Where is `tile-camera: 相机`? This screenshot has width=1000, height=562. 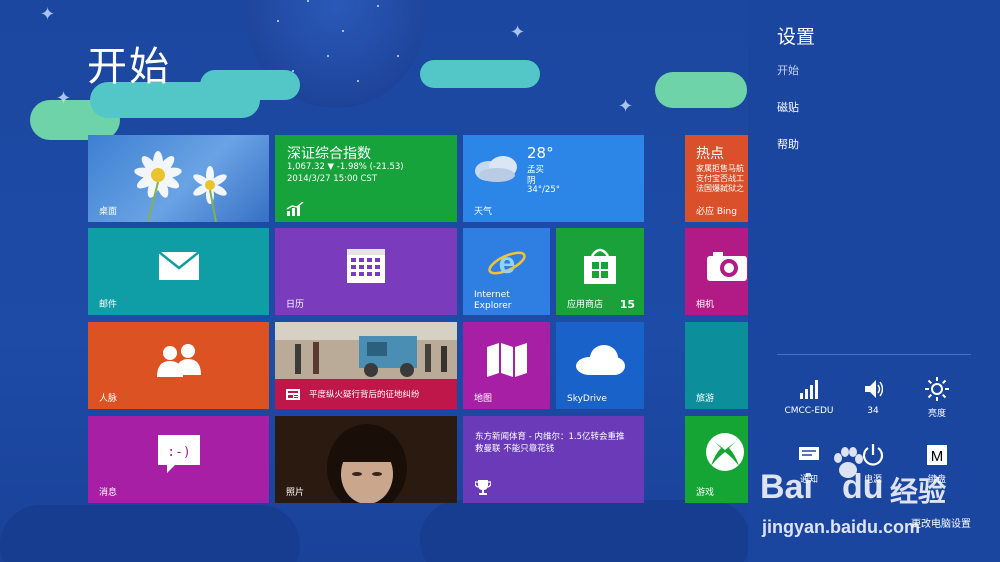 tile-camera: 相机 is located at coordinates (716, 271).